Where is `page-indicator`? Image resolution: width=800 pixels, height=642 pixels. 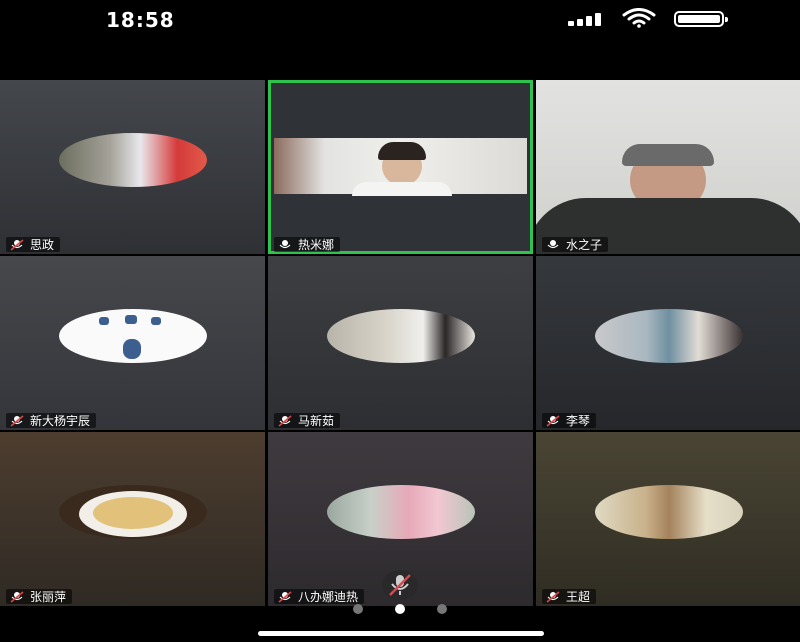 page-indicator is located at coordinates (400, 609).